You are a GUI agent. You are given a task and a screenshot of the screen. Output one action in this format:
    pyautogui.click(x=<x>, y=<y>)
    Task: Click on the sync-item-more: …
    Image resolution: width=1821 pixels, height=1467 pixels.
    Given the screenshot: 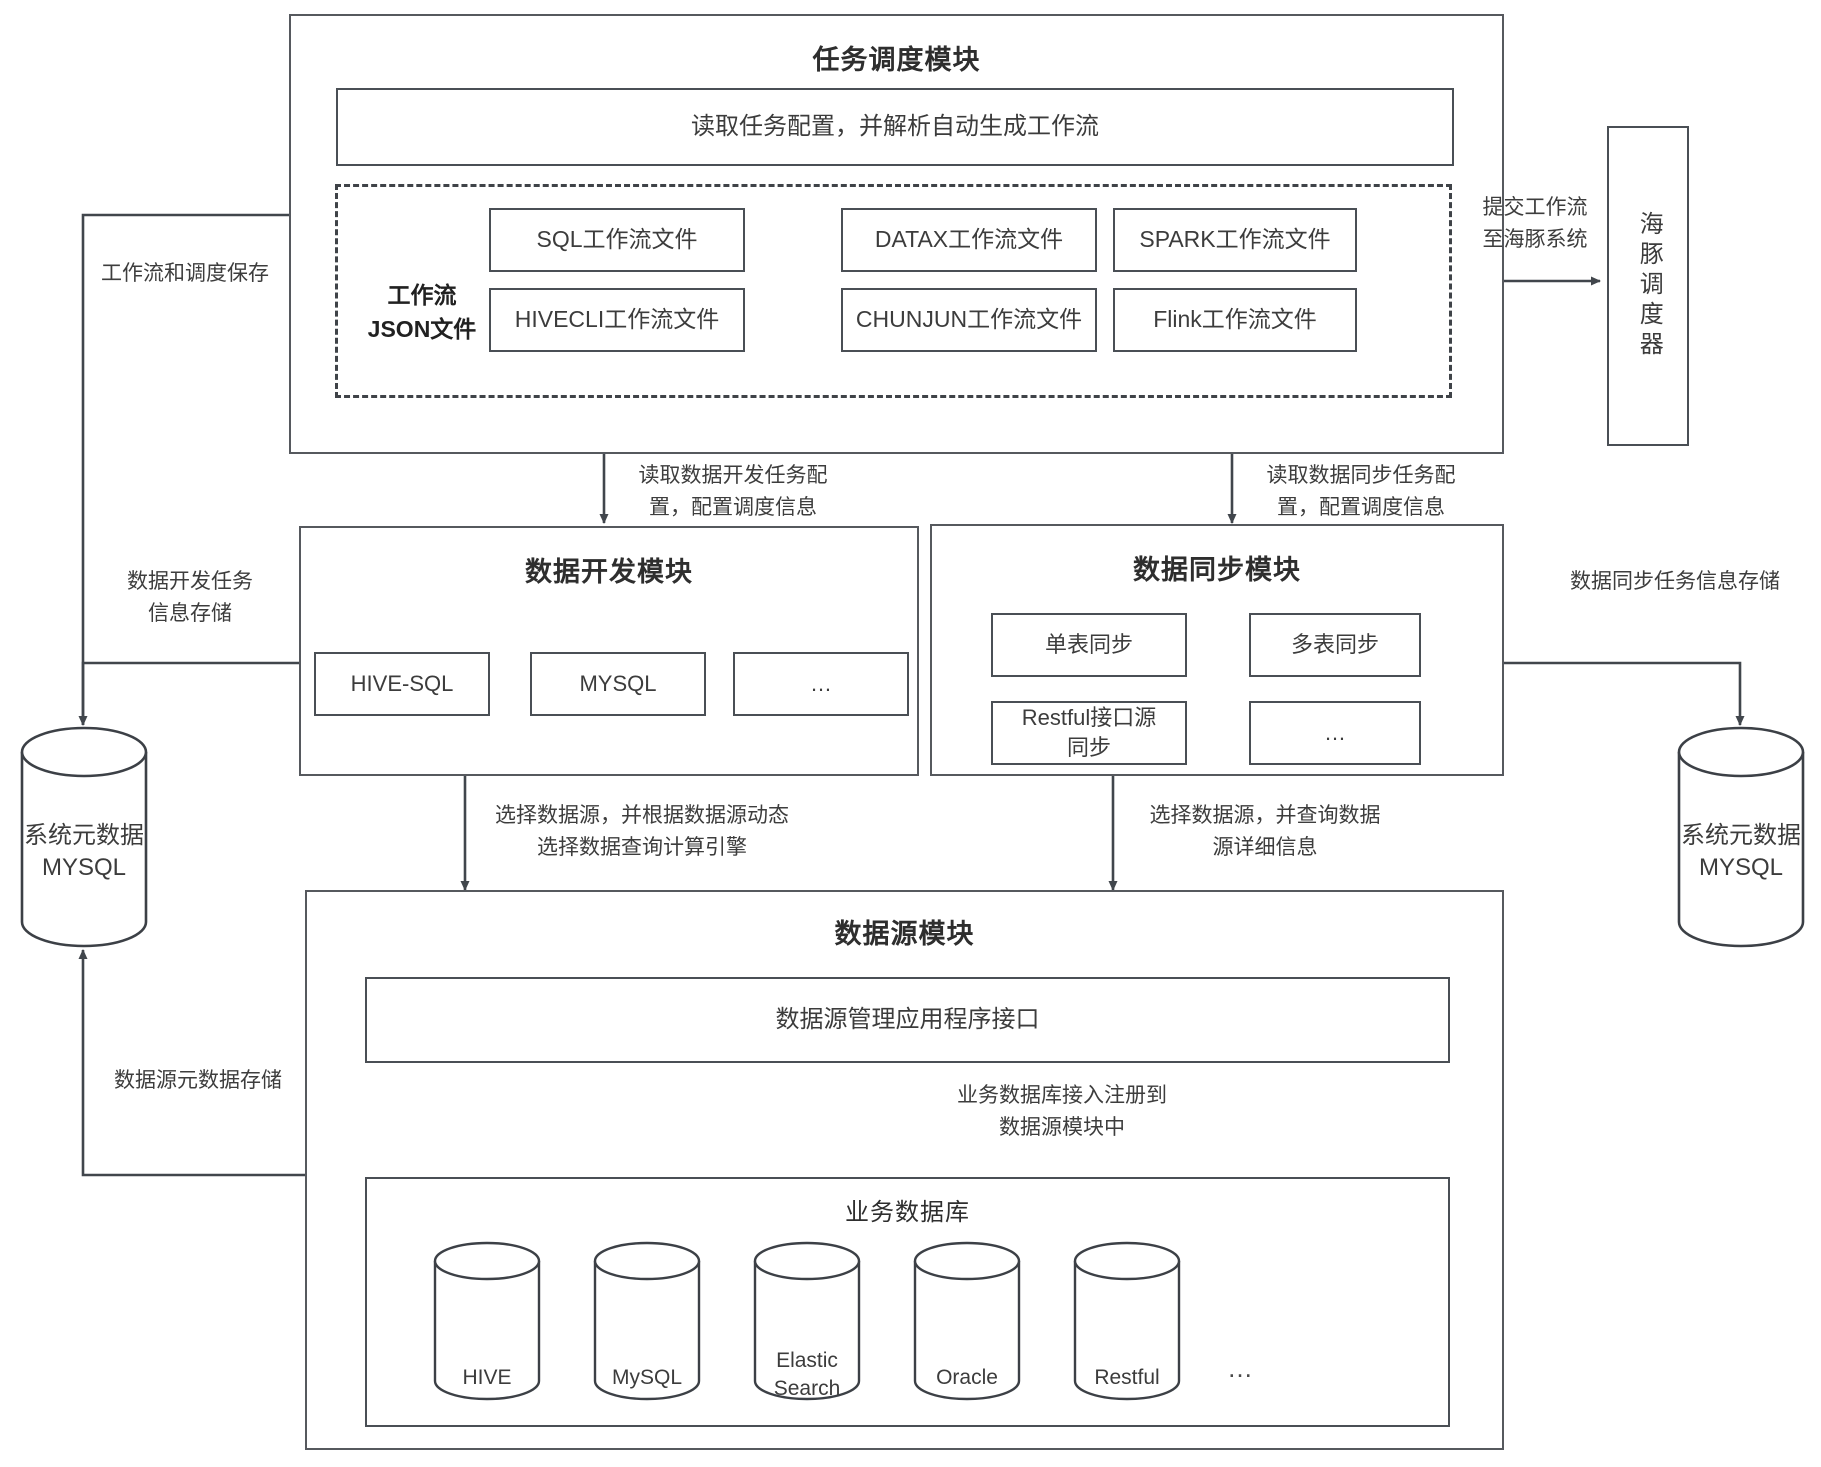 What is the action you would take?
    pyautogui.click(x=1335, y=733)
    